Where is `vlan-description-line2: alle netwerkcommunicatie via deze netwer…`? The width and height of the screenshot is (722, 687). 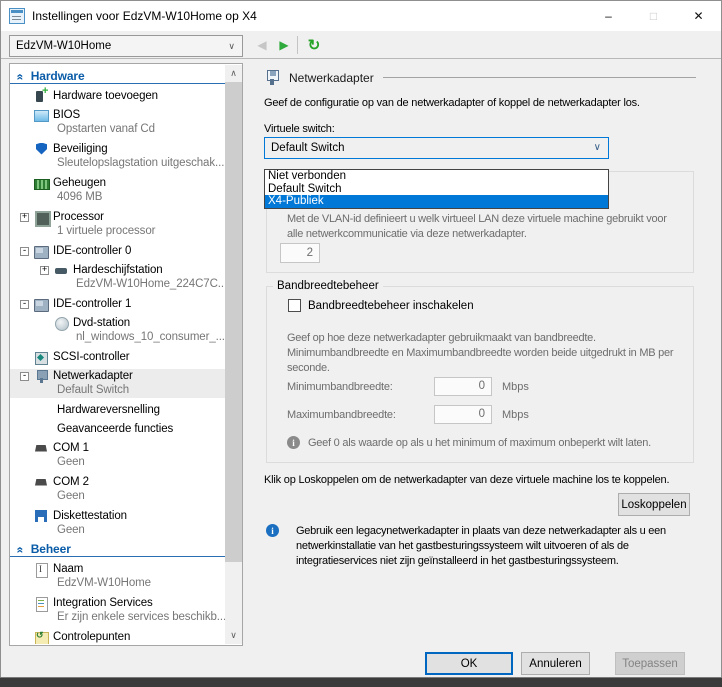
vlan-description-line2: alle netwerkcommunicatie via deze netwer… is located at coordinates (407, 234).